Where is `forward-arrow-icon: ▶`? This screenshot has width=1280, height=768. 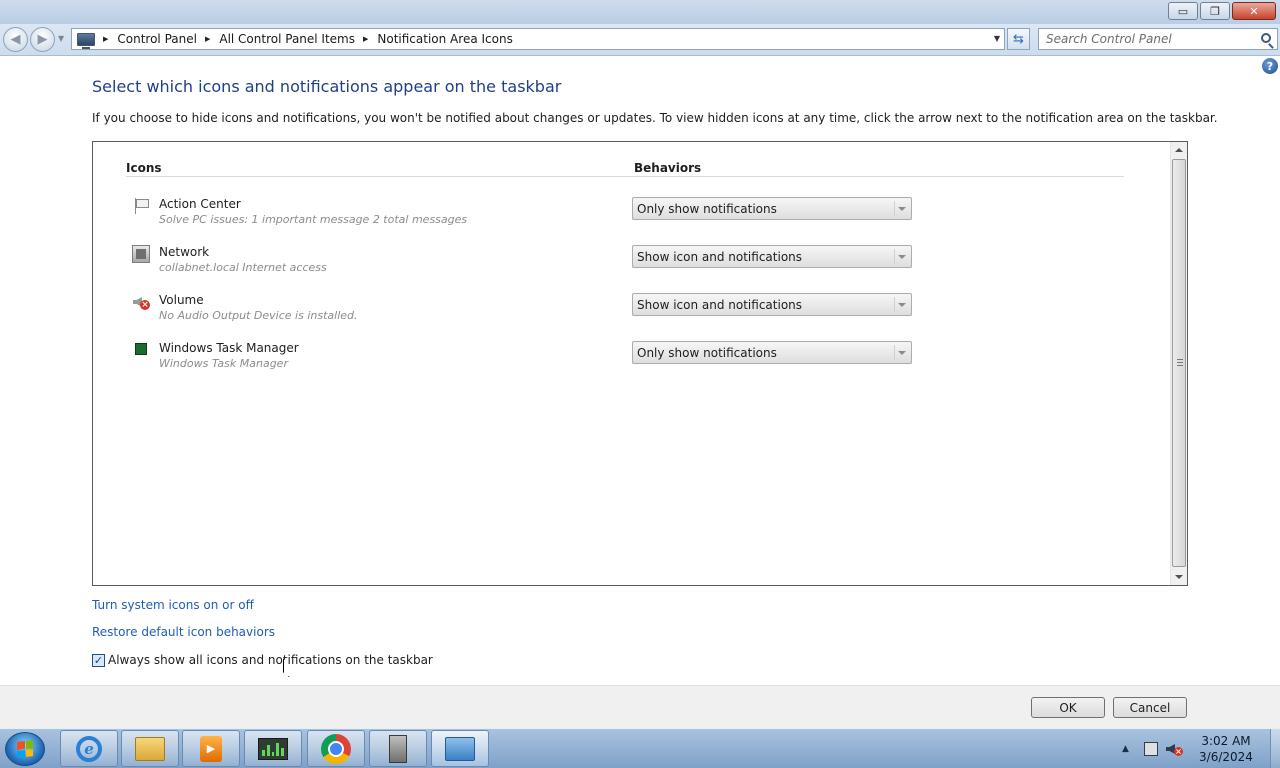
forward-arrow-icon: ▶ is located at coordinates (42, 39).